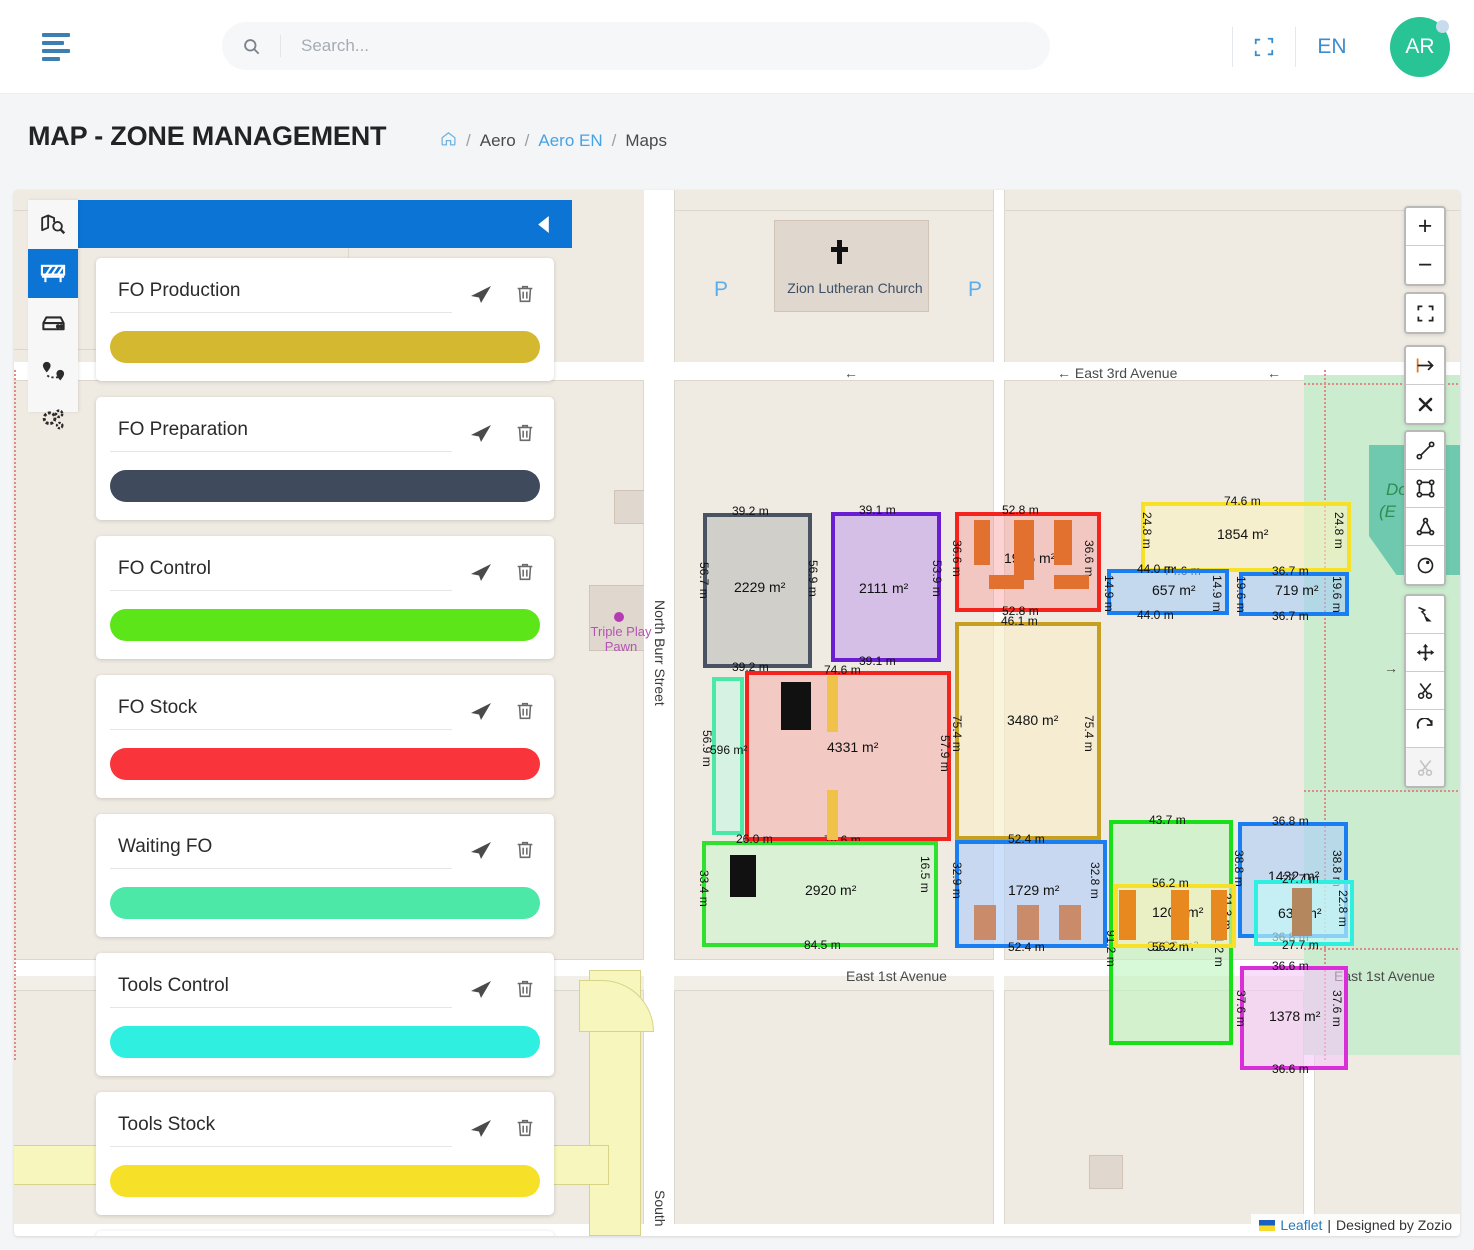 This screenshot has width=1474, height=1250. I want to click on fullscreen-icon, so click(1264, 47).